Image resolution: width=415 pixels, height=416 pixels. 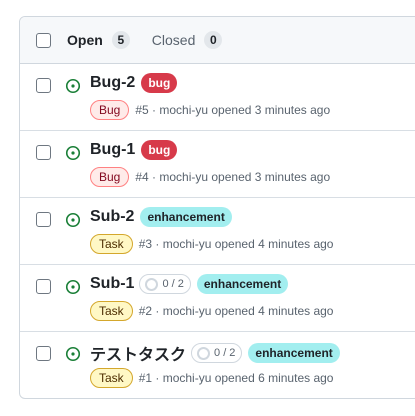 I want to click on select-all-checkbox, so click(x=43, y=40).